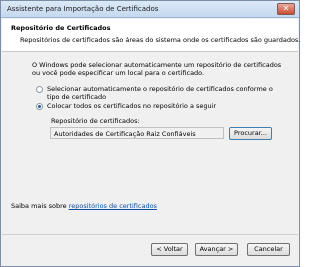  What do you see at coordinates (95, 121) in the screenshot?
I see `certificate-store-label: Repositório de certificados:` at bounding box center [95, 121].